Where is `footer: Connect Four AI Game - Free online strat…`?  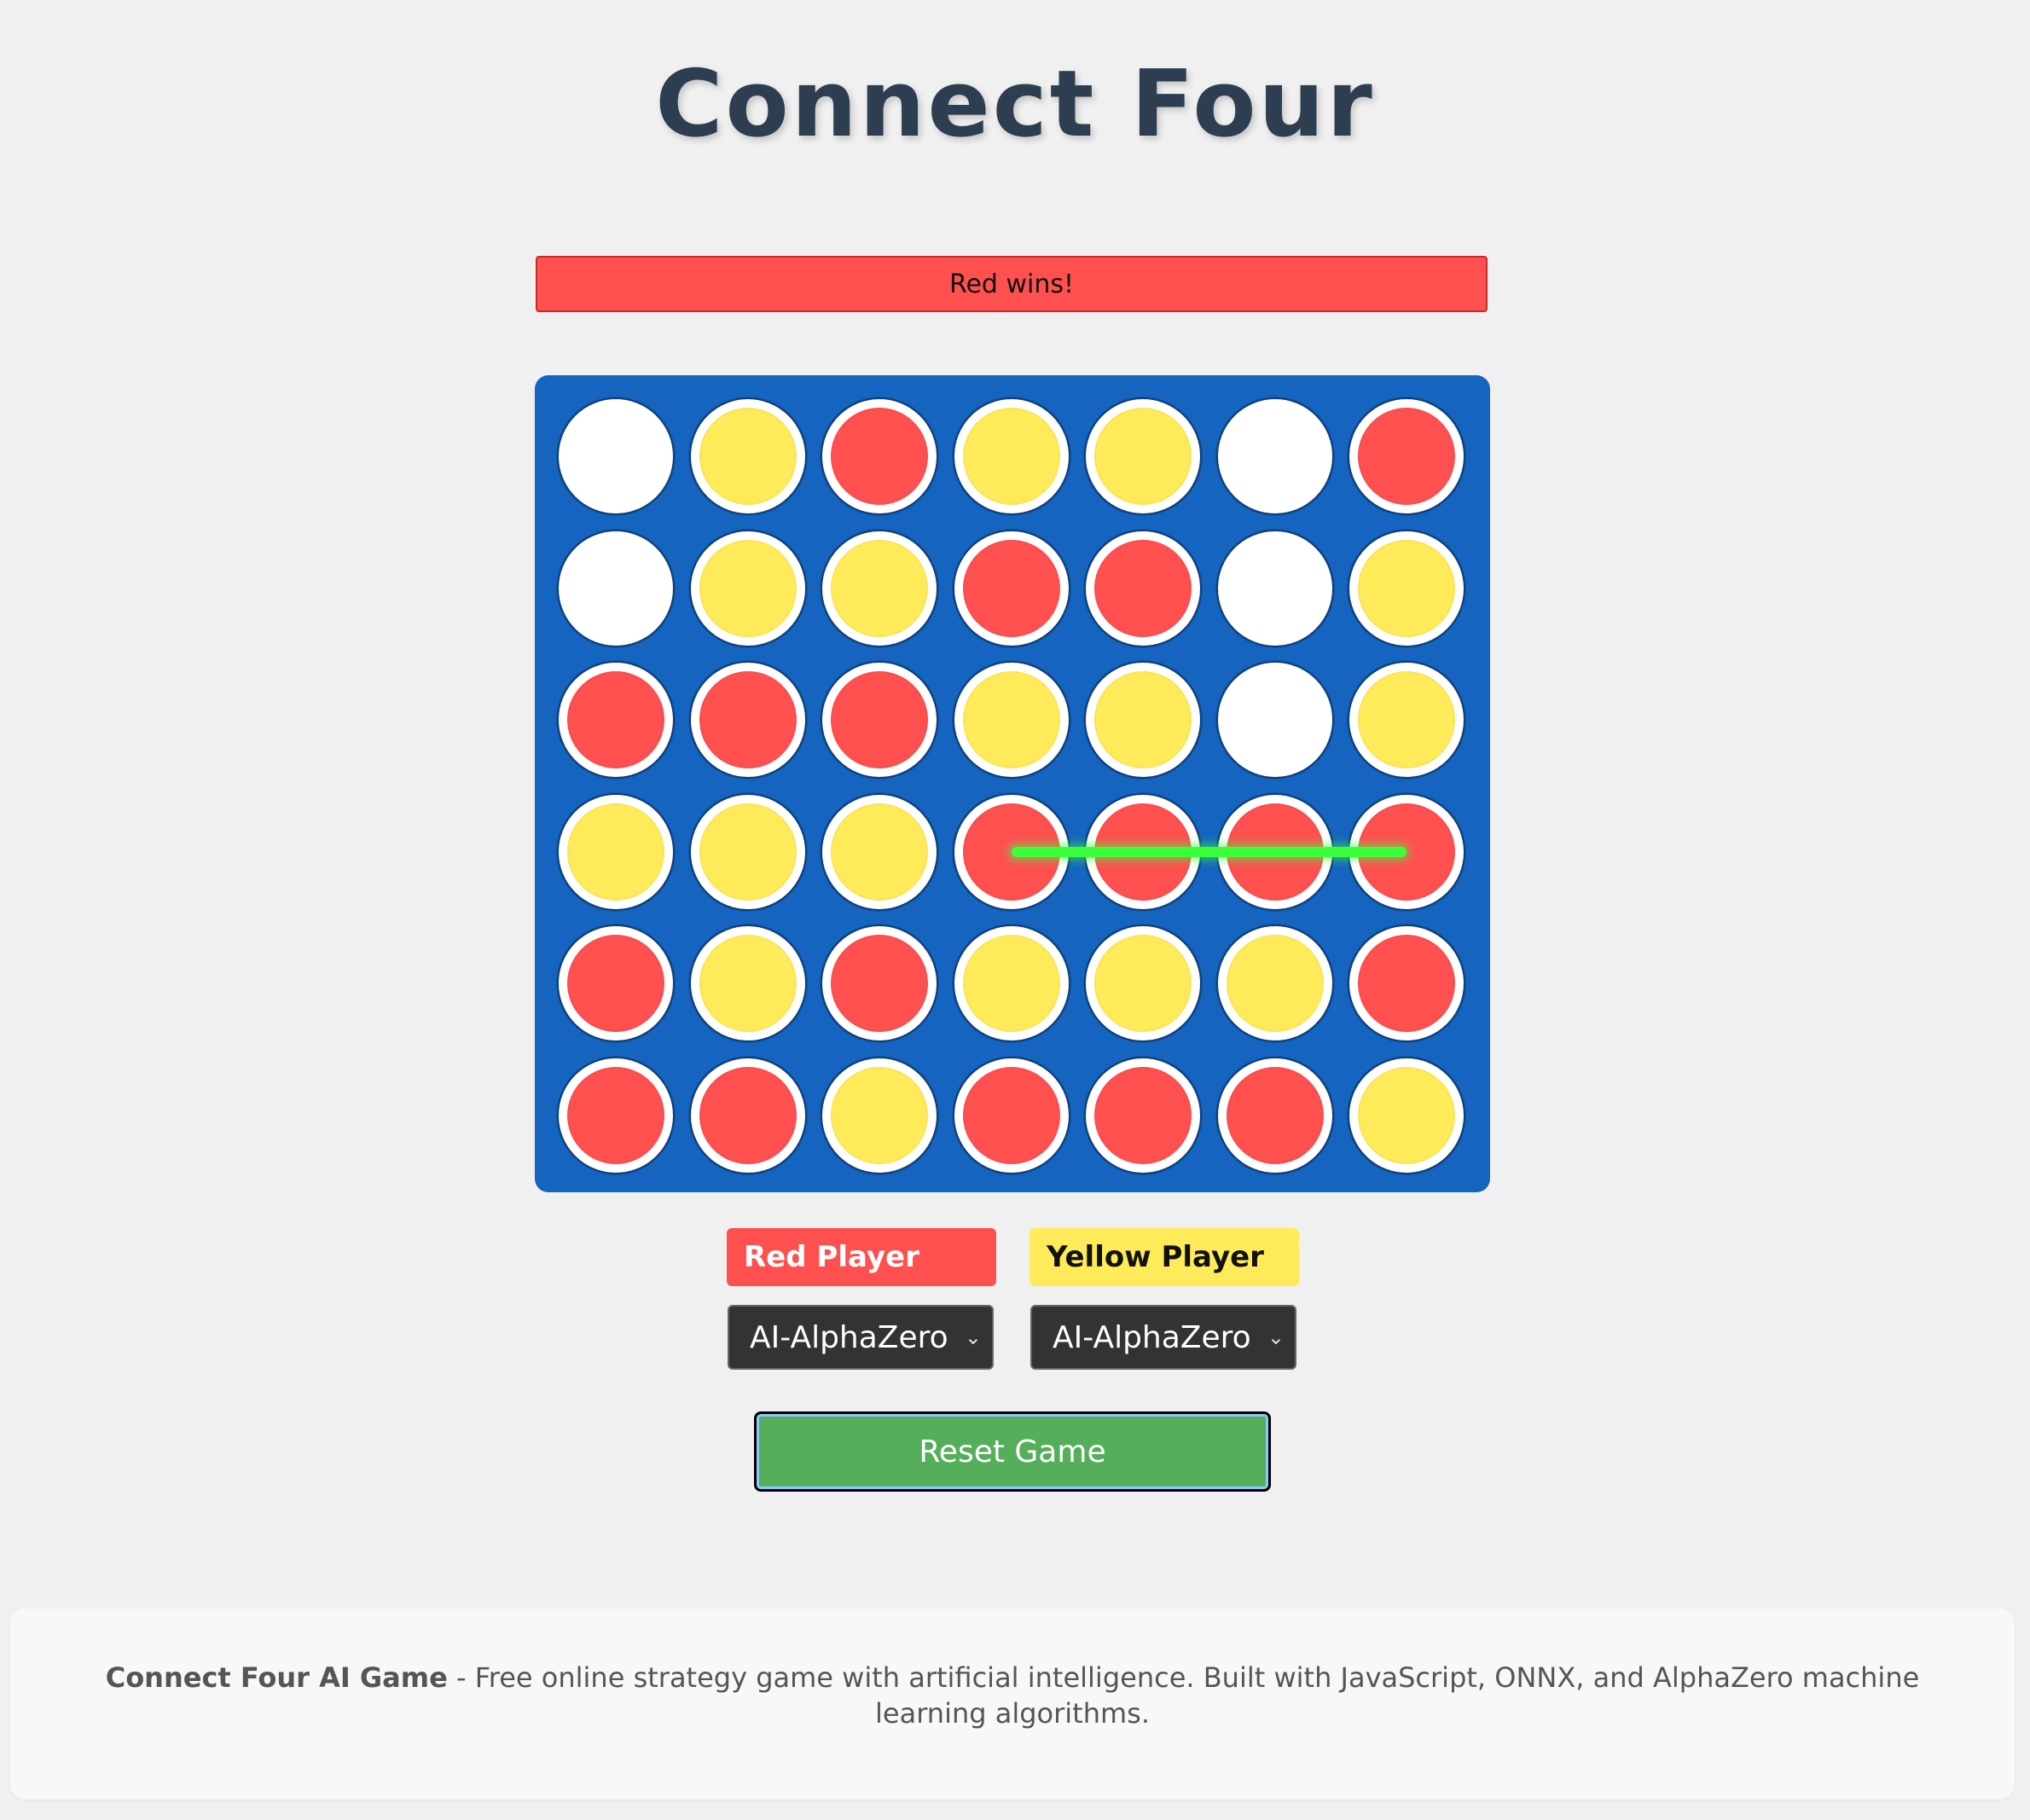
footer: Connect Four AI Game - Free online strat… is located at coordinates (1012, 1704).